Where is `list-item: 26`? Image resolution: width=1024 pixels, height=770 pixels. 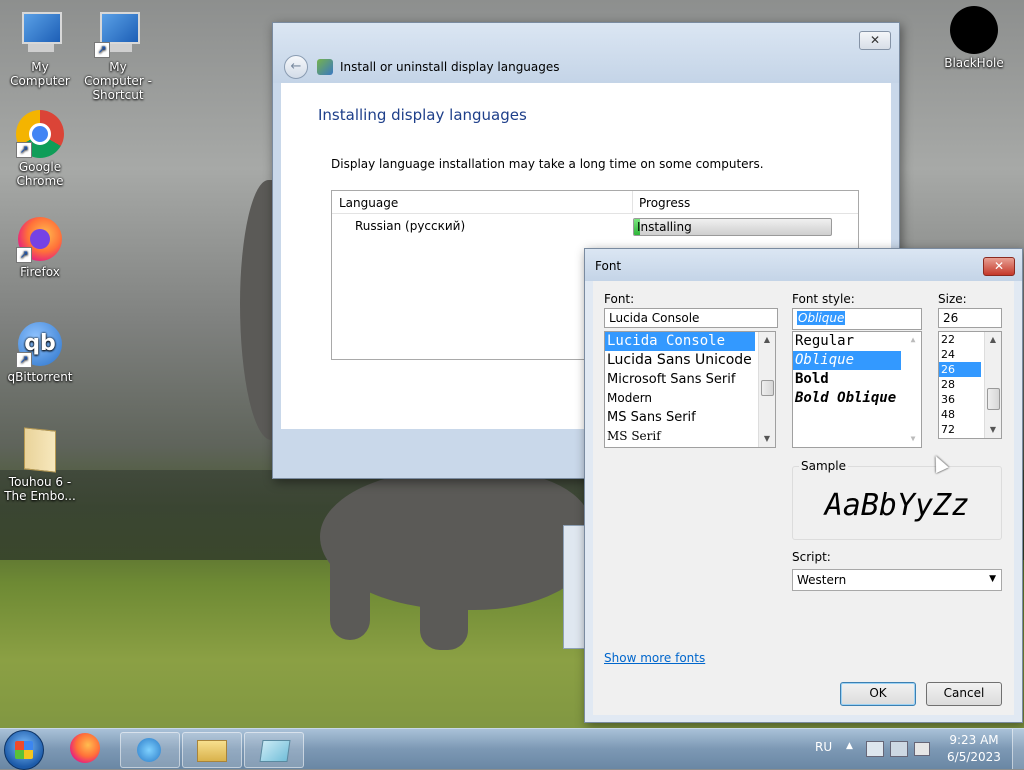
list-item: 26 is located at coordinates (960, 369).